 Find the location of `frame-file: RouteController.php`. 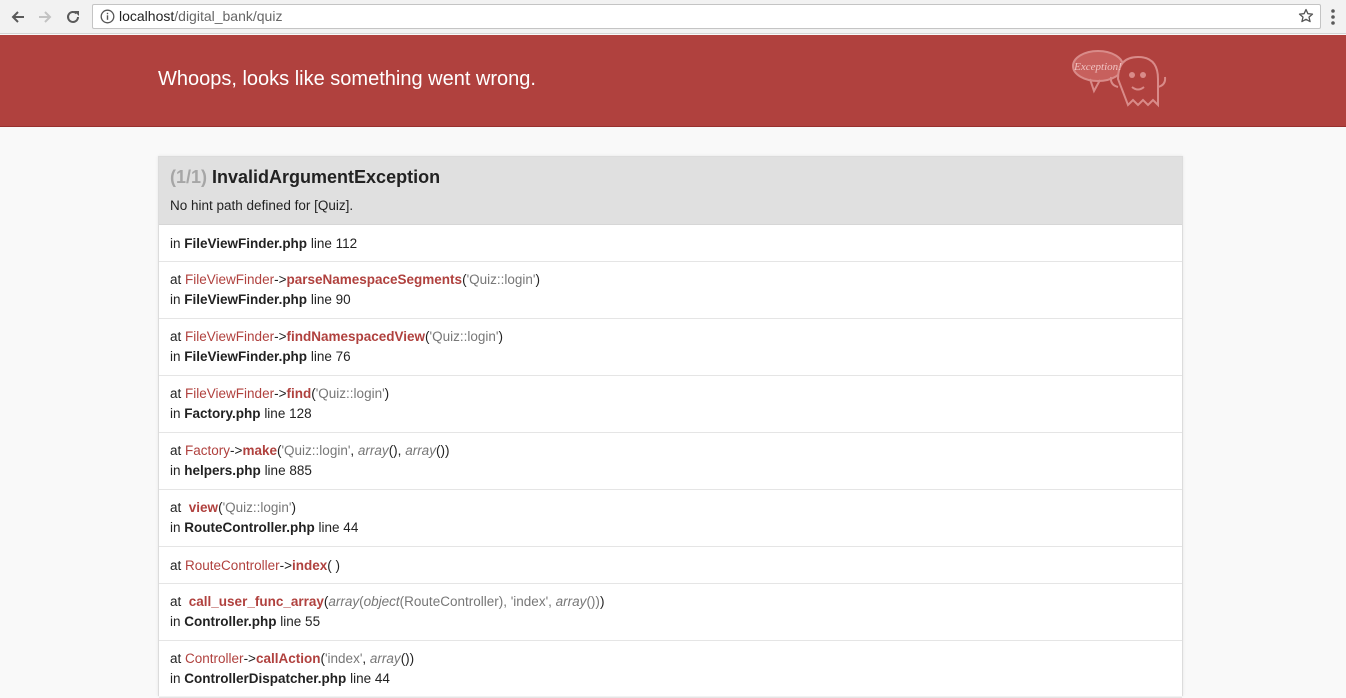

frame-file: RouteController.php is located at coordinates (249, 527).